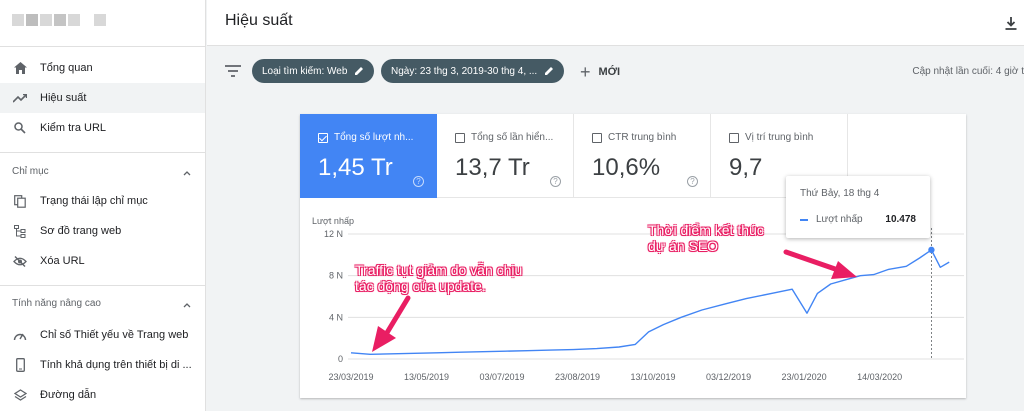 The width and height of the screenshot is (1024, 411). I want to click on chart-tooltip: Thứ Bảy, 18 thg 4 Lượt nhấp 10.478, so click(858, 207).